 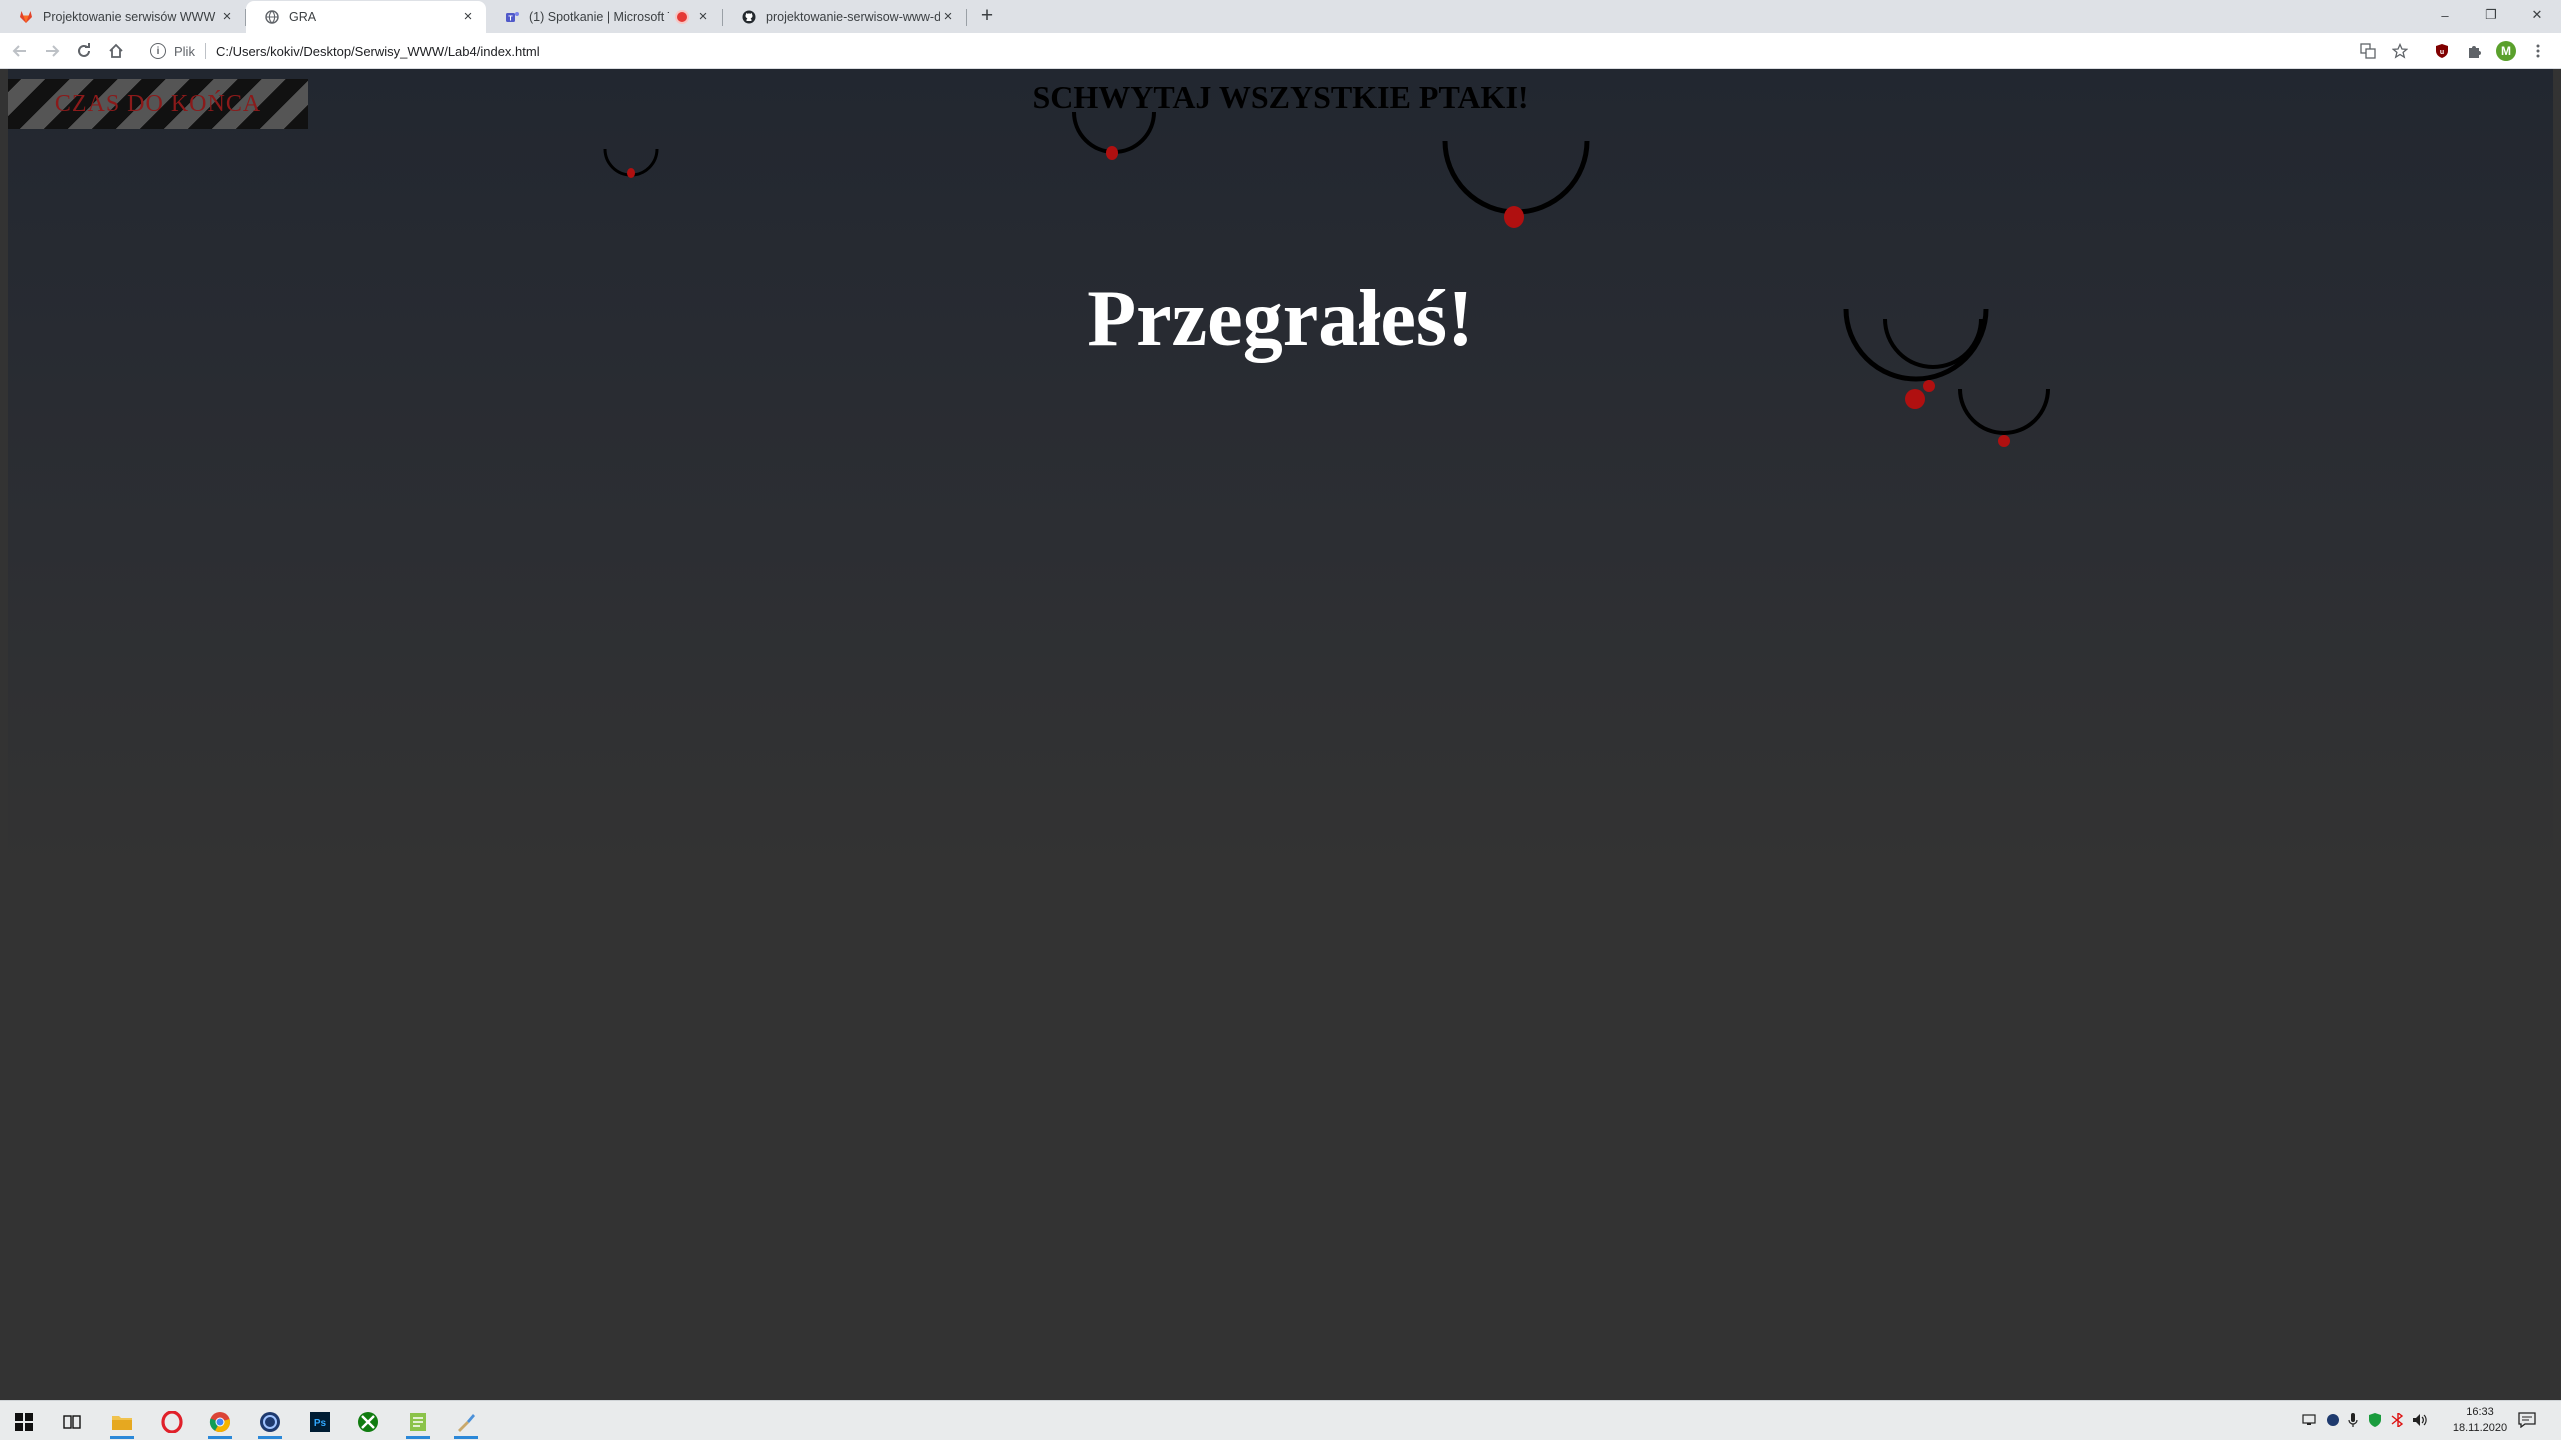 What do you see at coordinates (2538, 51) in the screenshot?
I see `menu-icon` at bounding box center [2538, 51].